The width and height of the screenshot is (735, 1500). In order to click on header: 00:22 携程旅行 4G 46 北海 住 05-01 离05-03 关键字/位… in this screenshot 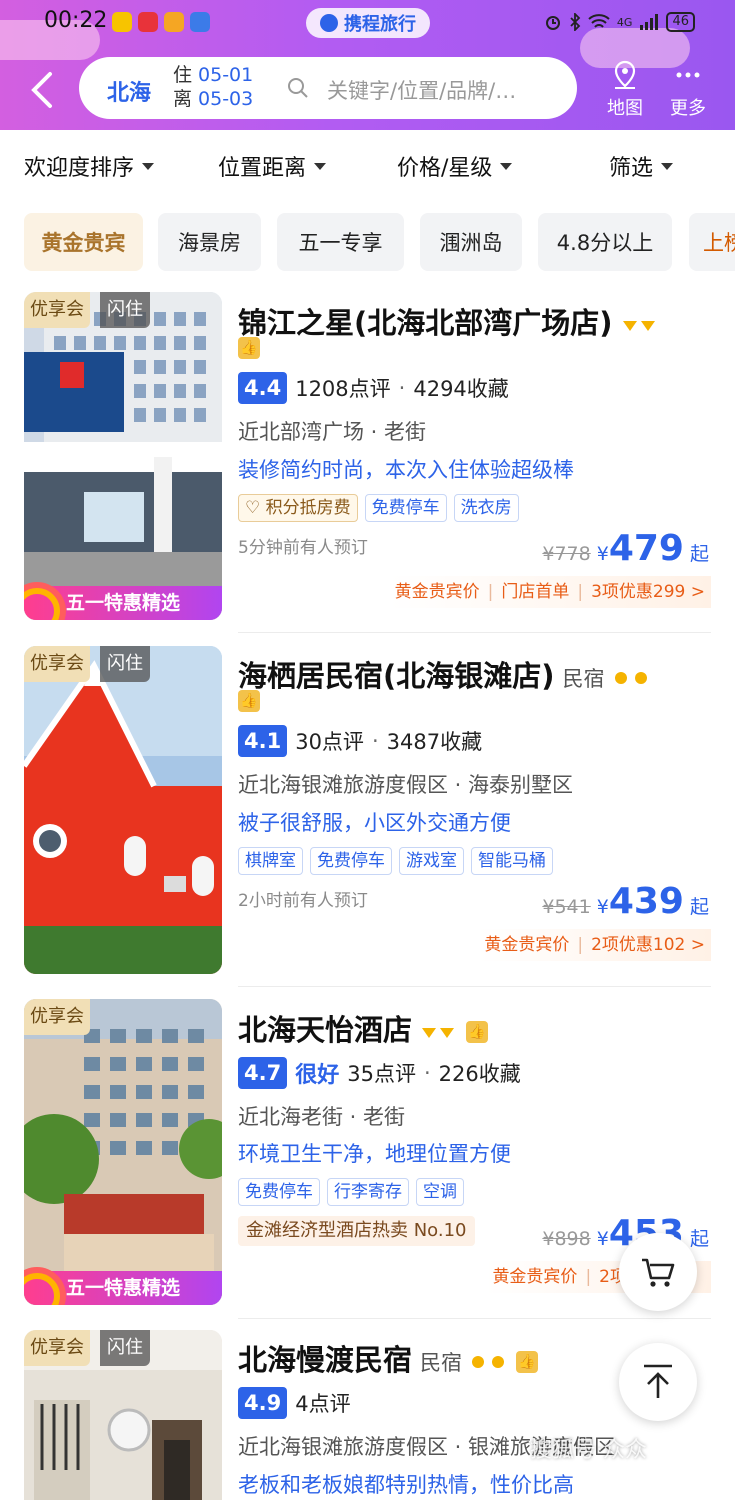, I will do `click(367, 65)`.